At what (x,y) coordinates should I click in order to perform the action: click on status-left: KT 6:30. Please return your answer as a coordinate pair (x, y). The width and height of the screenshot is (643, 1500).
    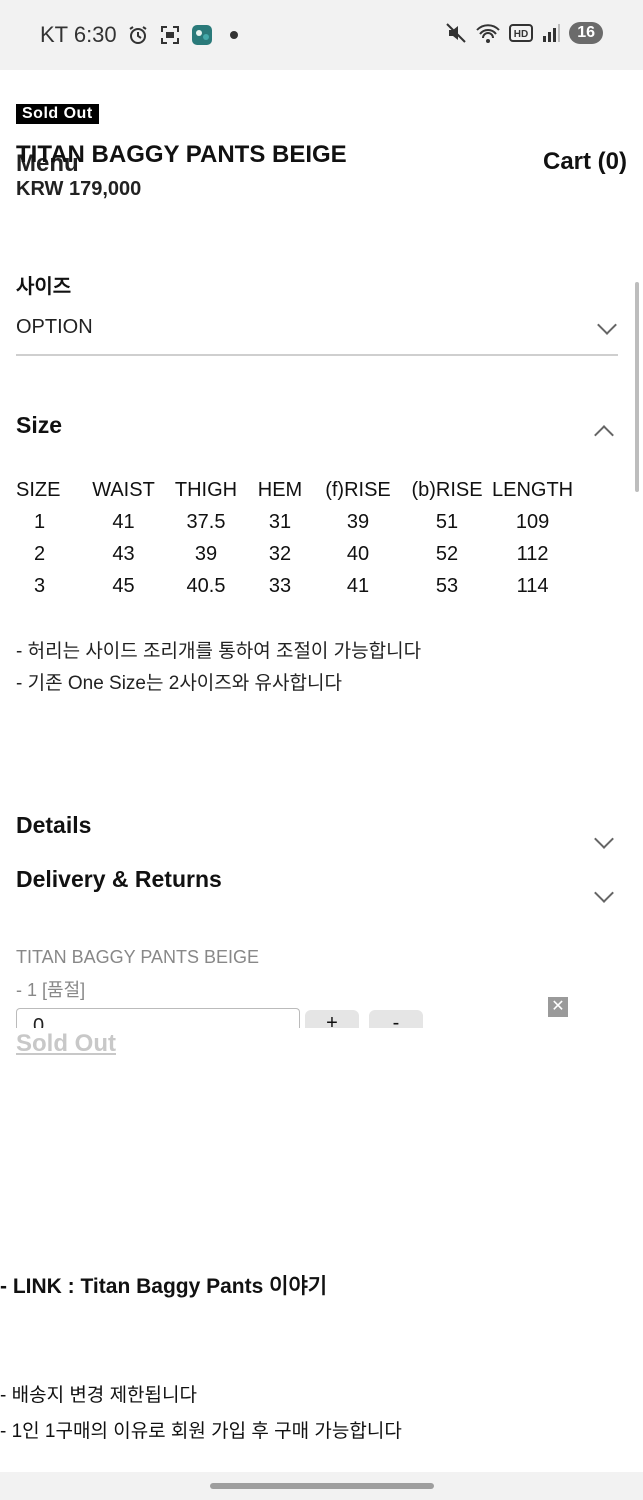
    Looking at the image, I should click on (142, 35).